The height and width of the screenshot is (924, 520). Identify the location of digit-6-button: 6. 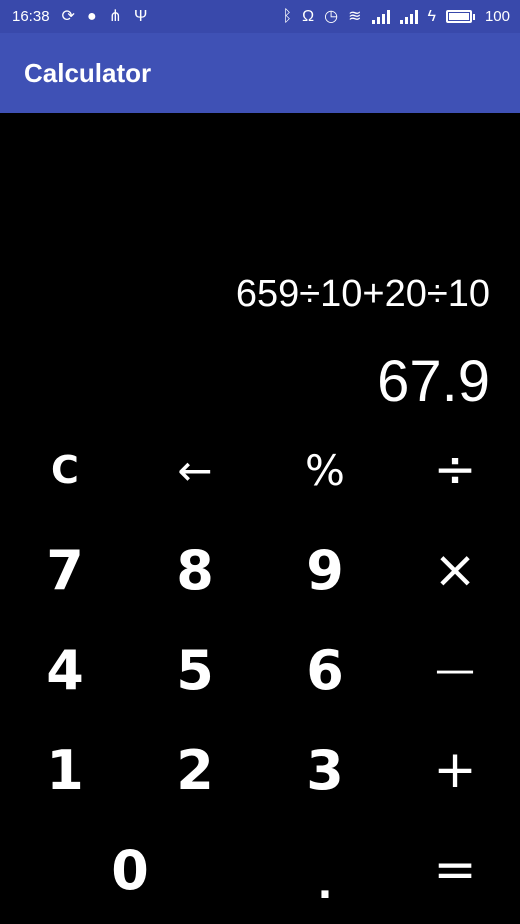
(325, 670).